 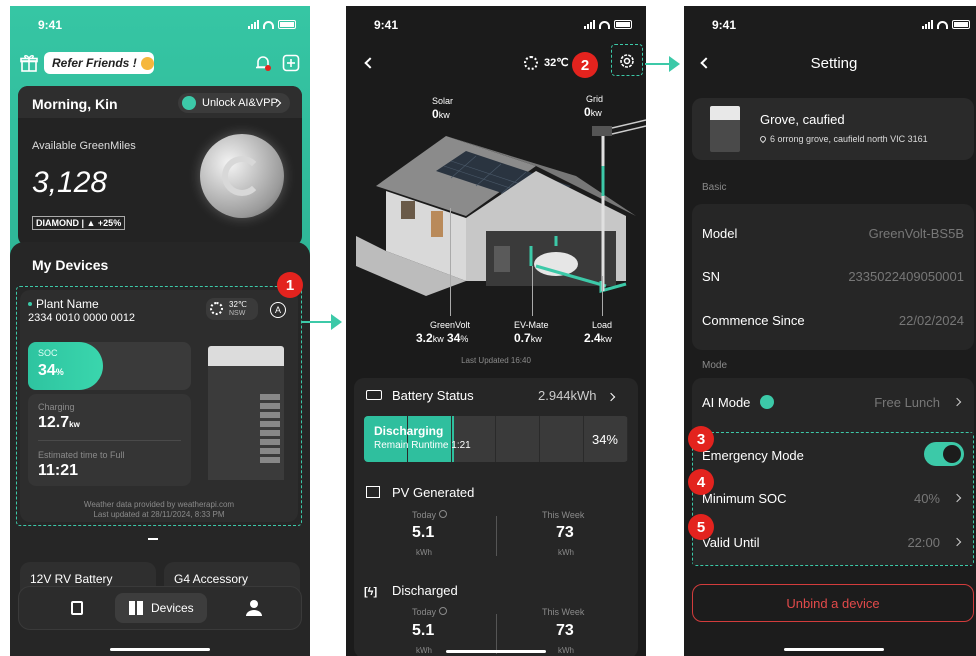 What do you see at coordinates (374, 395) in the screenshot?
I see `battery-status-icon` at bounding box center [374, 395].